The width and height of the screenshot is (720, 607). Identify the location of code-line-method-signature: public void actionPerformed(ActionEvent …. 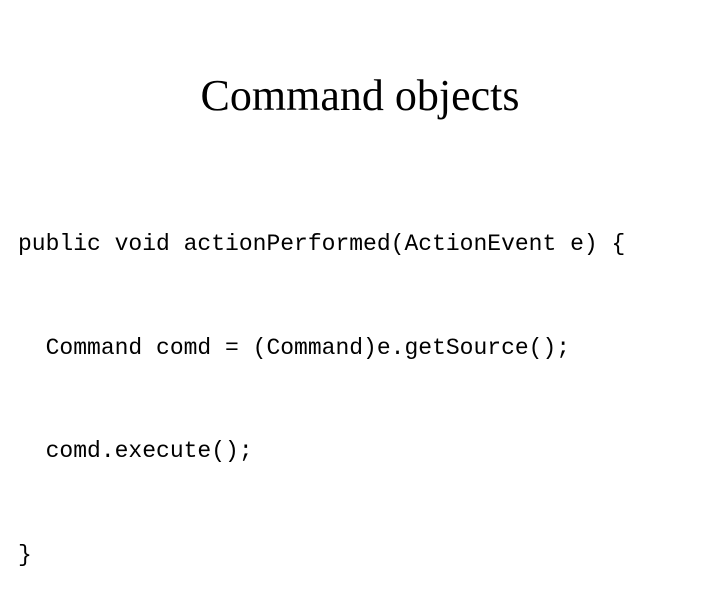
(322, 244).